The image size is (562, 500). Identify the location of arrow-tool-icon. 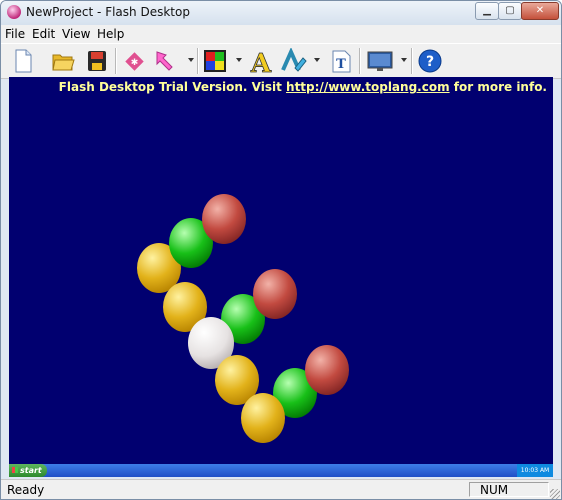
(166, 61).